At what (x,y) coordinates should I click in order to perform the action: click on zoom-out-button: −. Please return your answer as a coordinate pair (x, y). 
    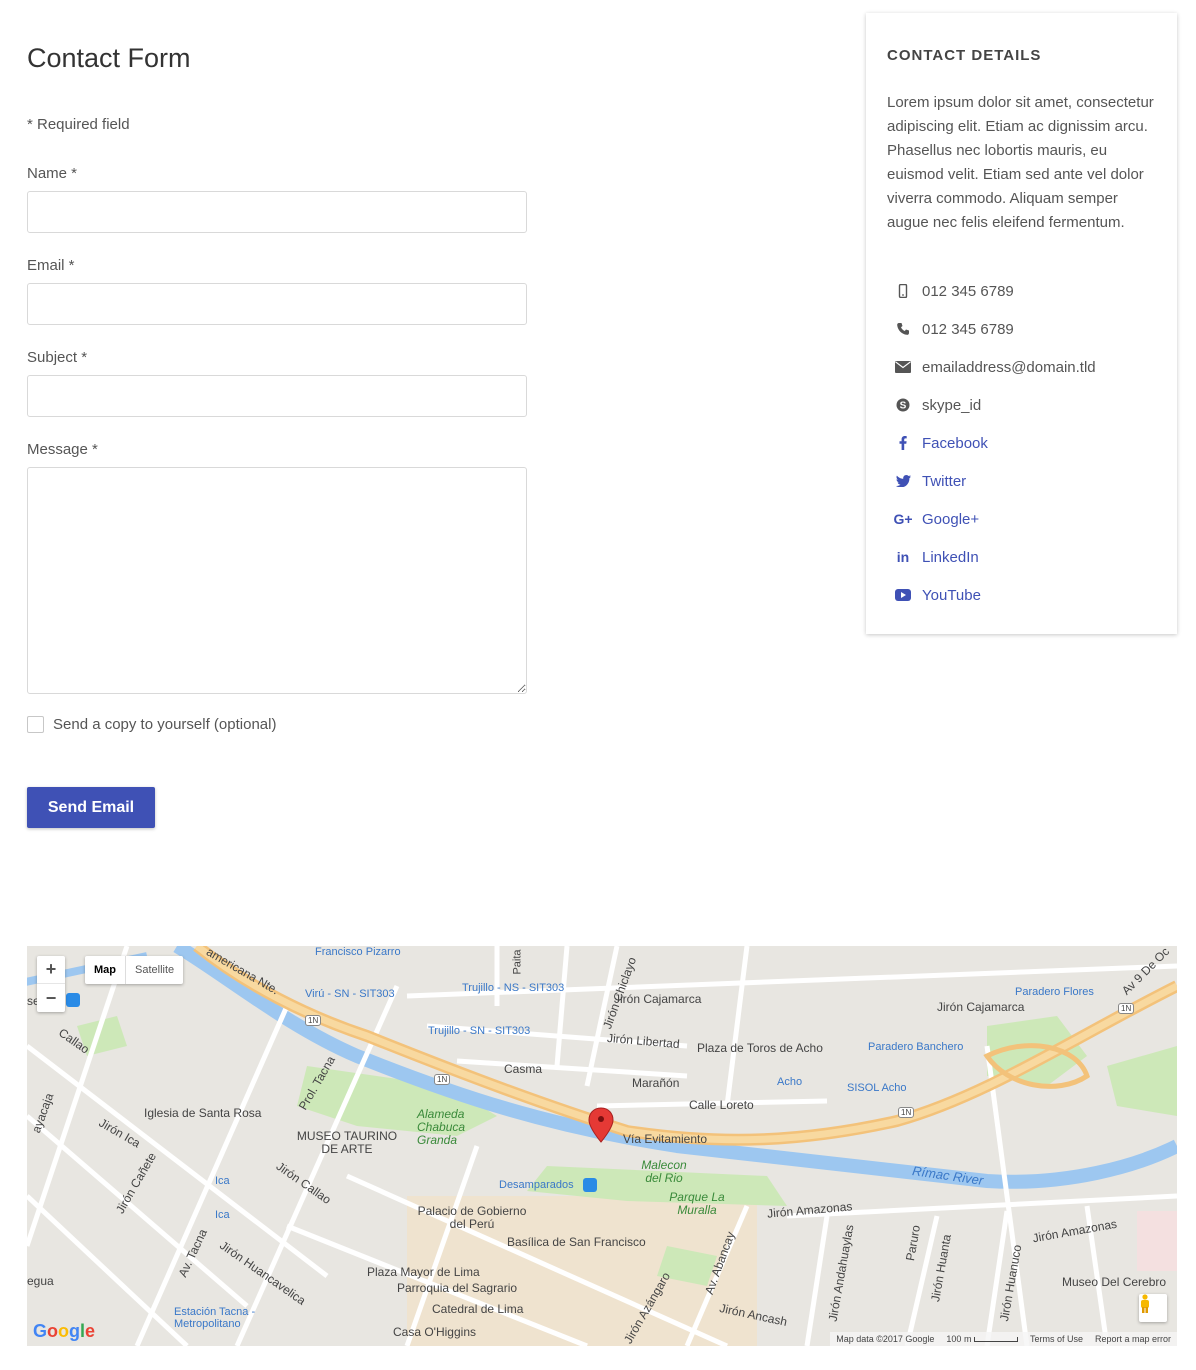
    Looking at the image, I should click on (51, 998).